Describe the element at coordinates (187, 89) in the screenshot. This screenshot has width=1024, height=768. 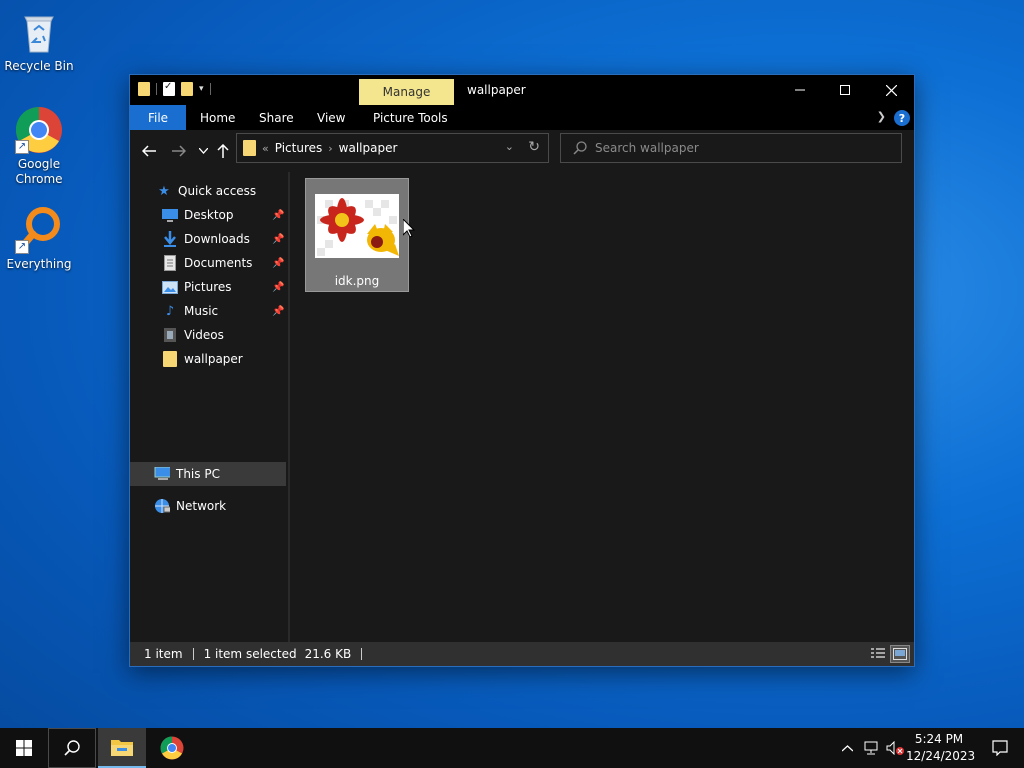
I see `new-folder-icon` at that location.